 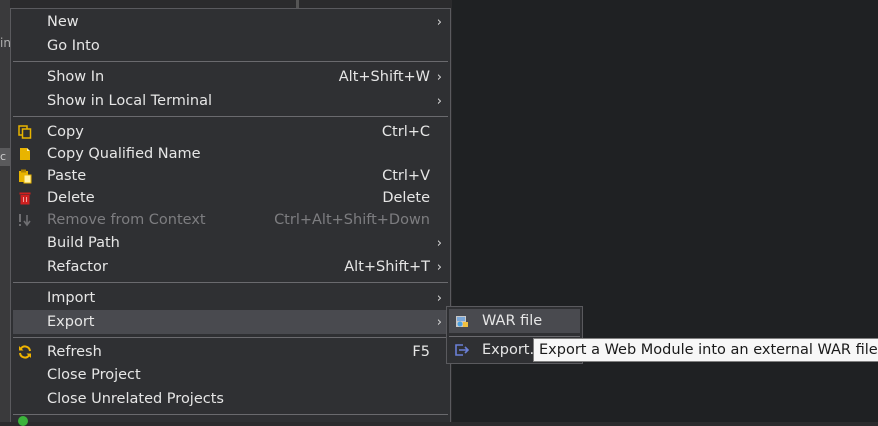 What do you see at coordinates (71, 298) in the screenshot?
I see `menu-item-label: Import` at bounding box center [71, 298].